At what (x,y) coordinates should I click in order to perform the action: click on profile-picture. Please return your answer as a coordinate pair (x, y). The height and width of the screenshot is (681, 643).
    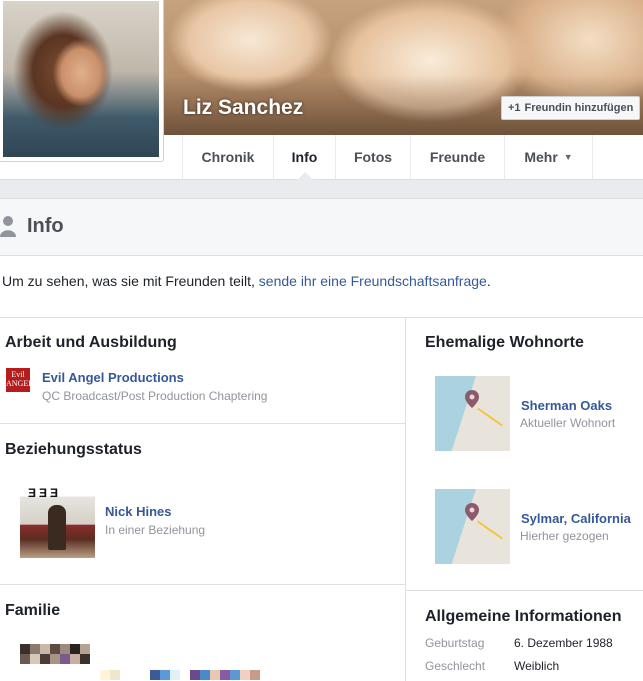
    Looking at the image, I should click on (81, 79).